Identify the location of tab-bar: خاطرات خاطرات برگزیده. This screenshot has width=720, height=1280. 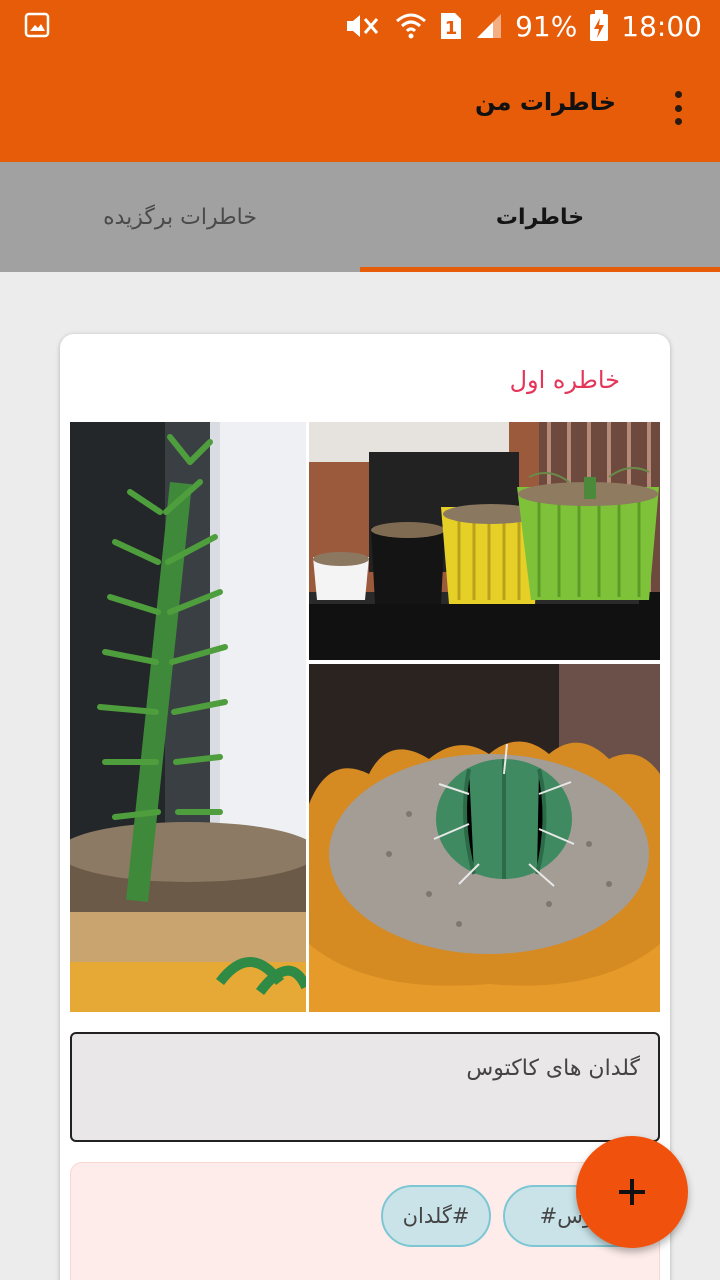
(360, 217).